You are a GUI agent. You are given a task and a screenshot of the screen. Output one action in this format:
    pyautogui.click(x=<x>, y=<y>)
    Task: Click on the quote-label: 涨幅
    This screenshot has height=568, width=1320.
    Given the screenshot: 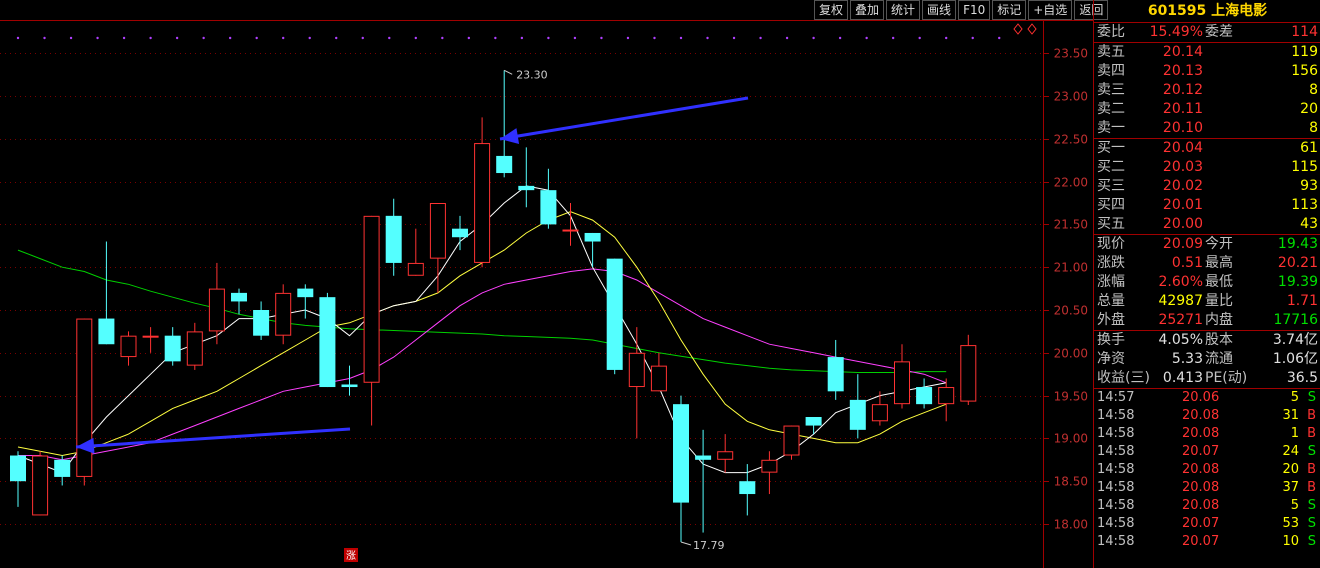 What is the action you would take?
    pyautogui.click(x=1111, y=282)
    